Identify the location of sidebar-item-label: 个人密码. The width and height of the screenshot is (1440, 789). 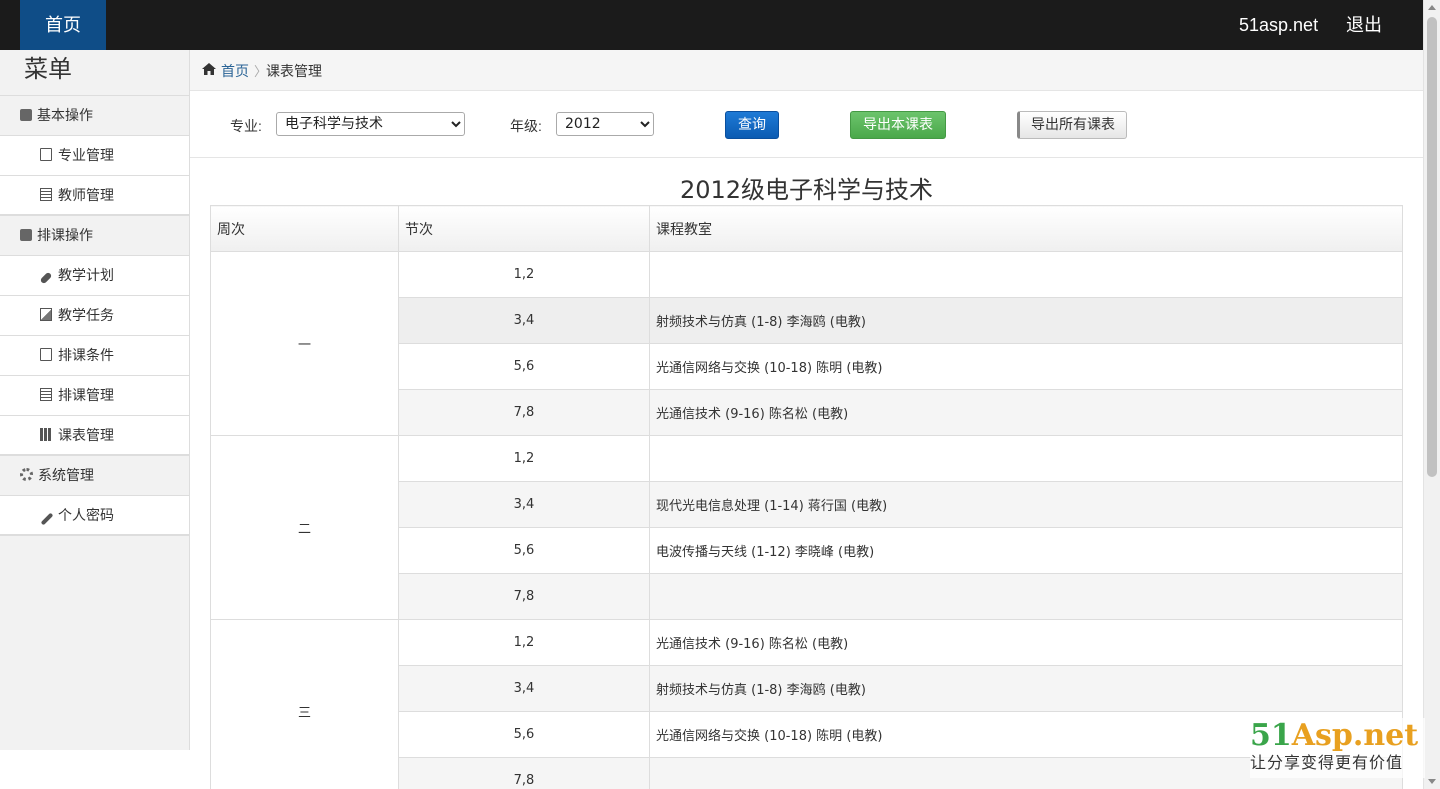
(86, 515).